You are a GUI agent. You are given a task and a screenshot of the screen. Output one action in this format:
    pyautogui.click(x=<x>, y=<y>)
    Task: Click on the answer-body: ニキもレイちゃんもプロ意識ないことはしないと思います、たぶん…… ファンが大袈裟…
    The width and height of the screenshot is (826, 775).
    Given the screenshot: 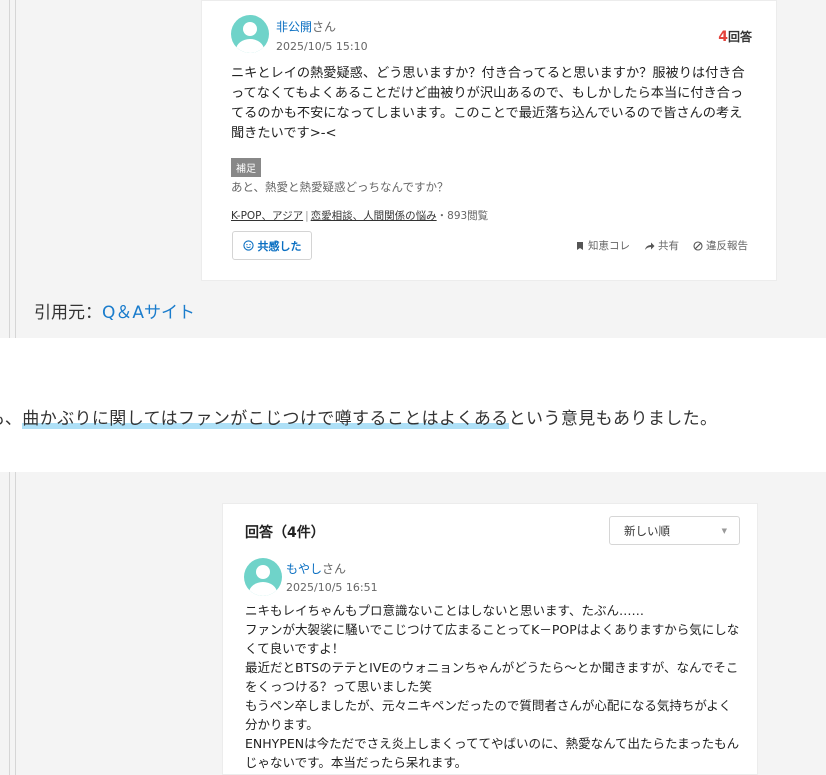 What is the action you would take?
    pyautogui.click(x=492, y=686)
    